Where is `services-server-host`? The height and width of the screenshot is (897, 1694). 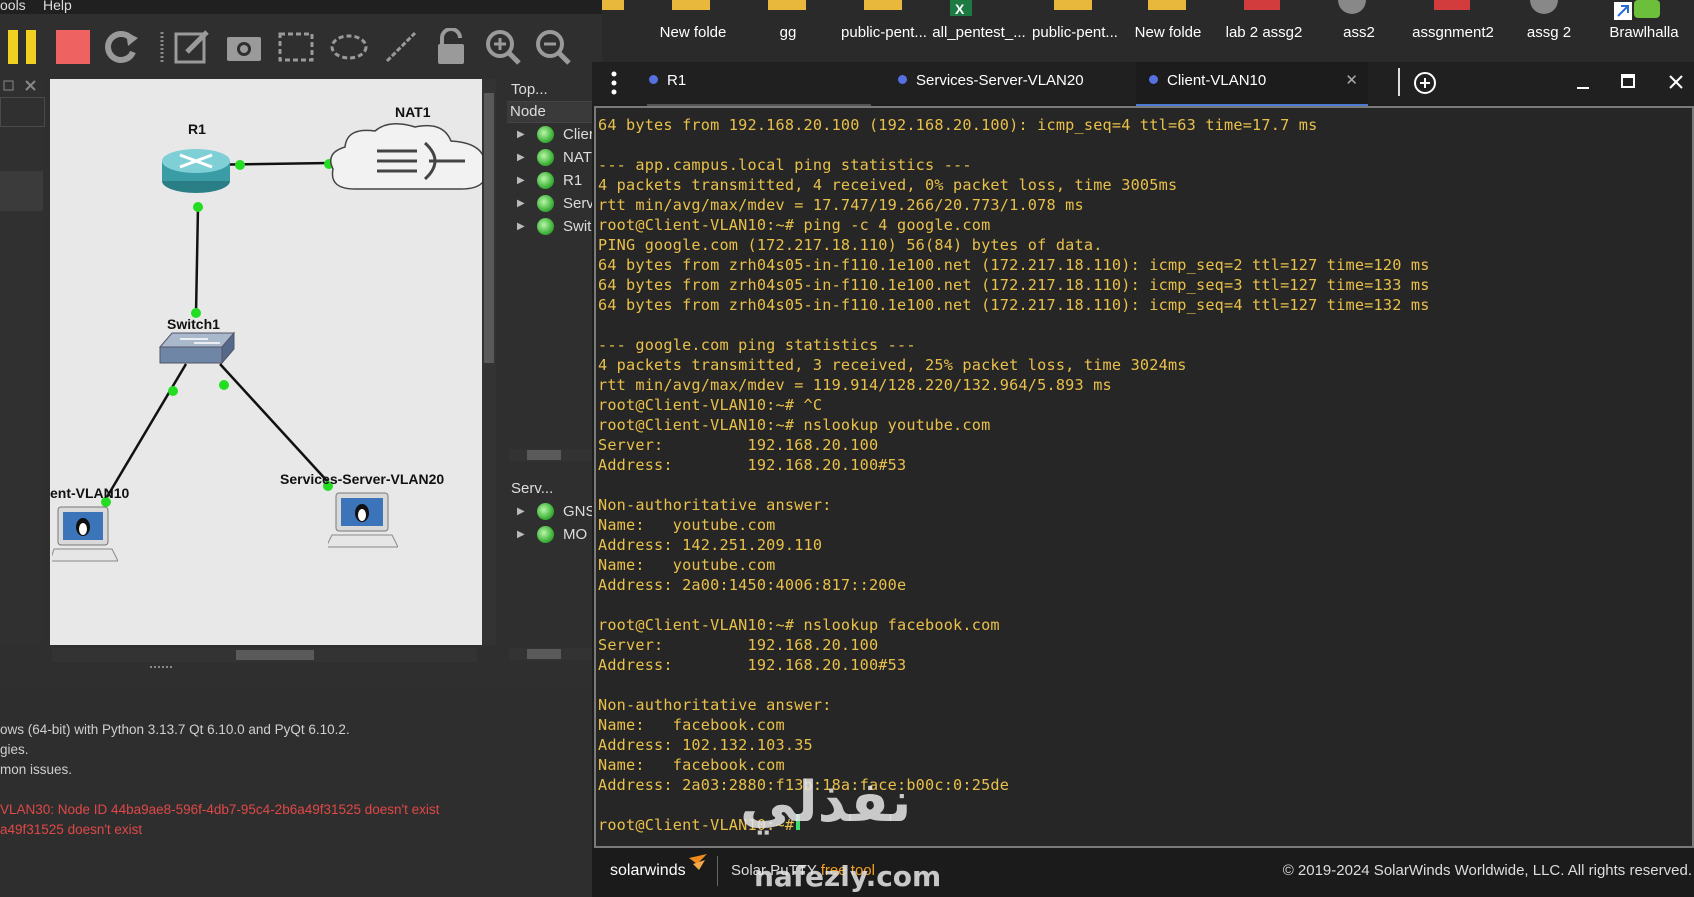 services-server-host is located at coordinates (362, 522).